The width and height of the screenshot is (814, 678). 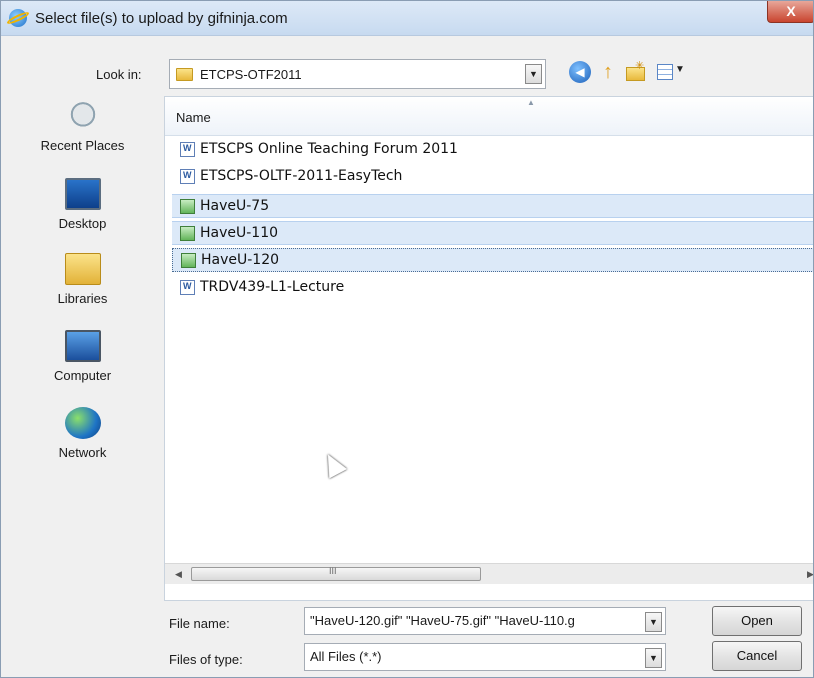 I want to click on close-button: X, so click(x=790, y=12).